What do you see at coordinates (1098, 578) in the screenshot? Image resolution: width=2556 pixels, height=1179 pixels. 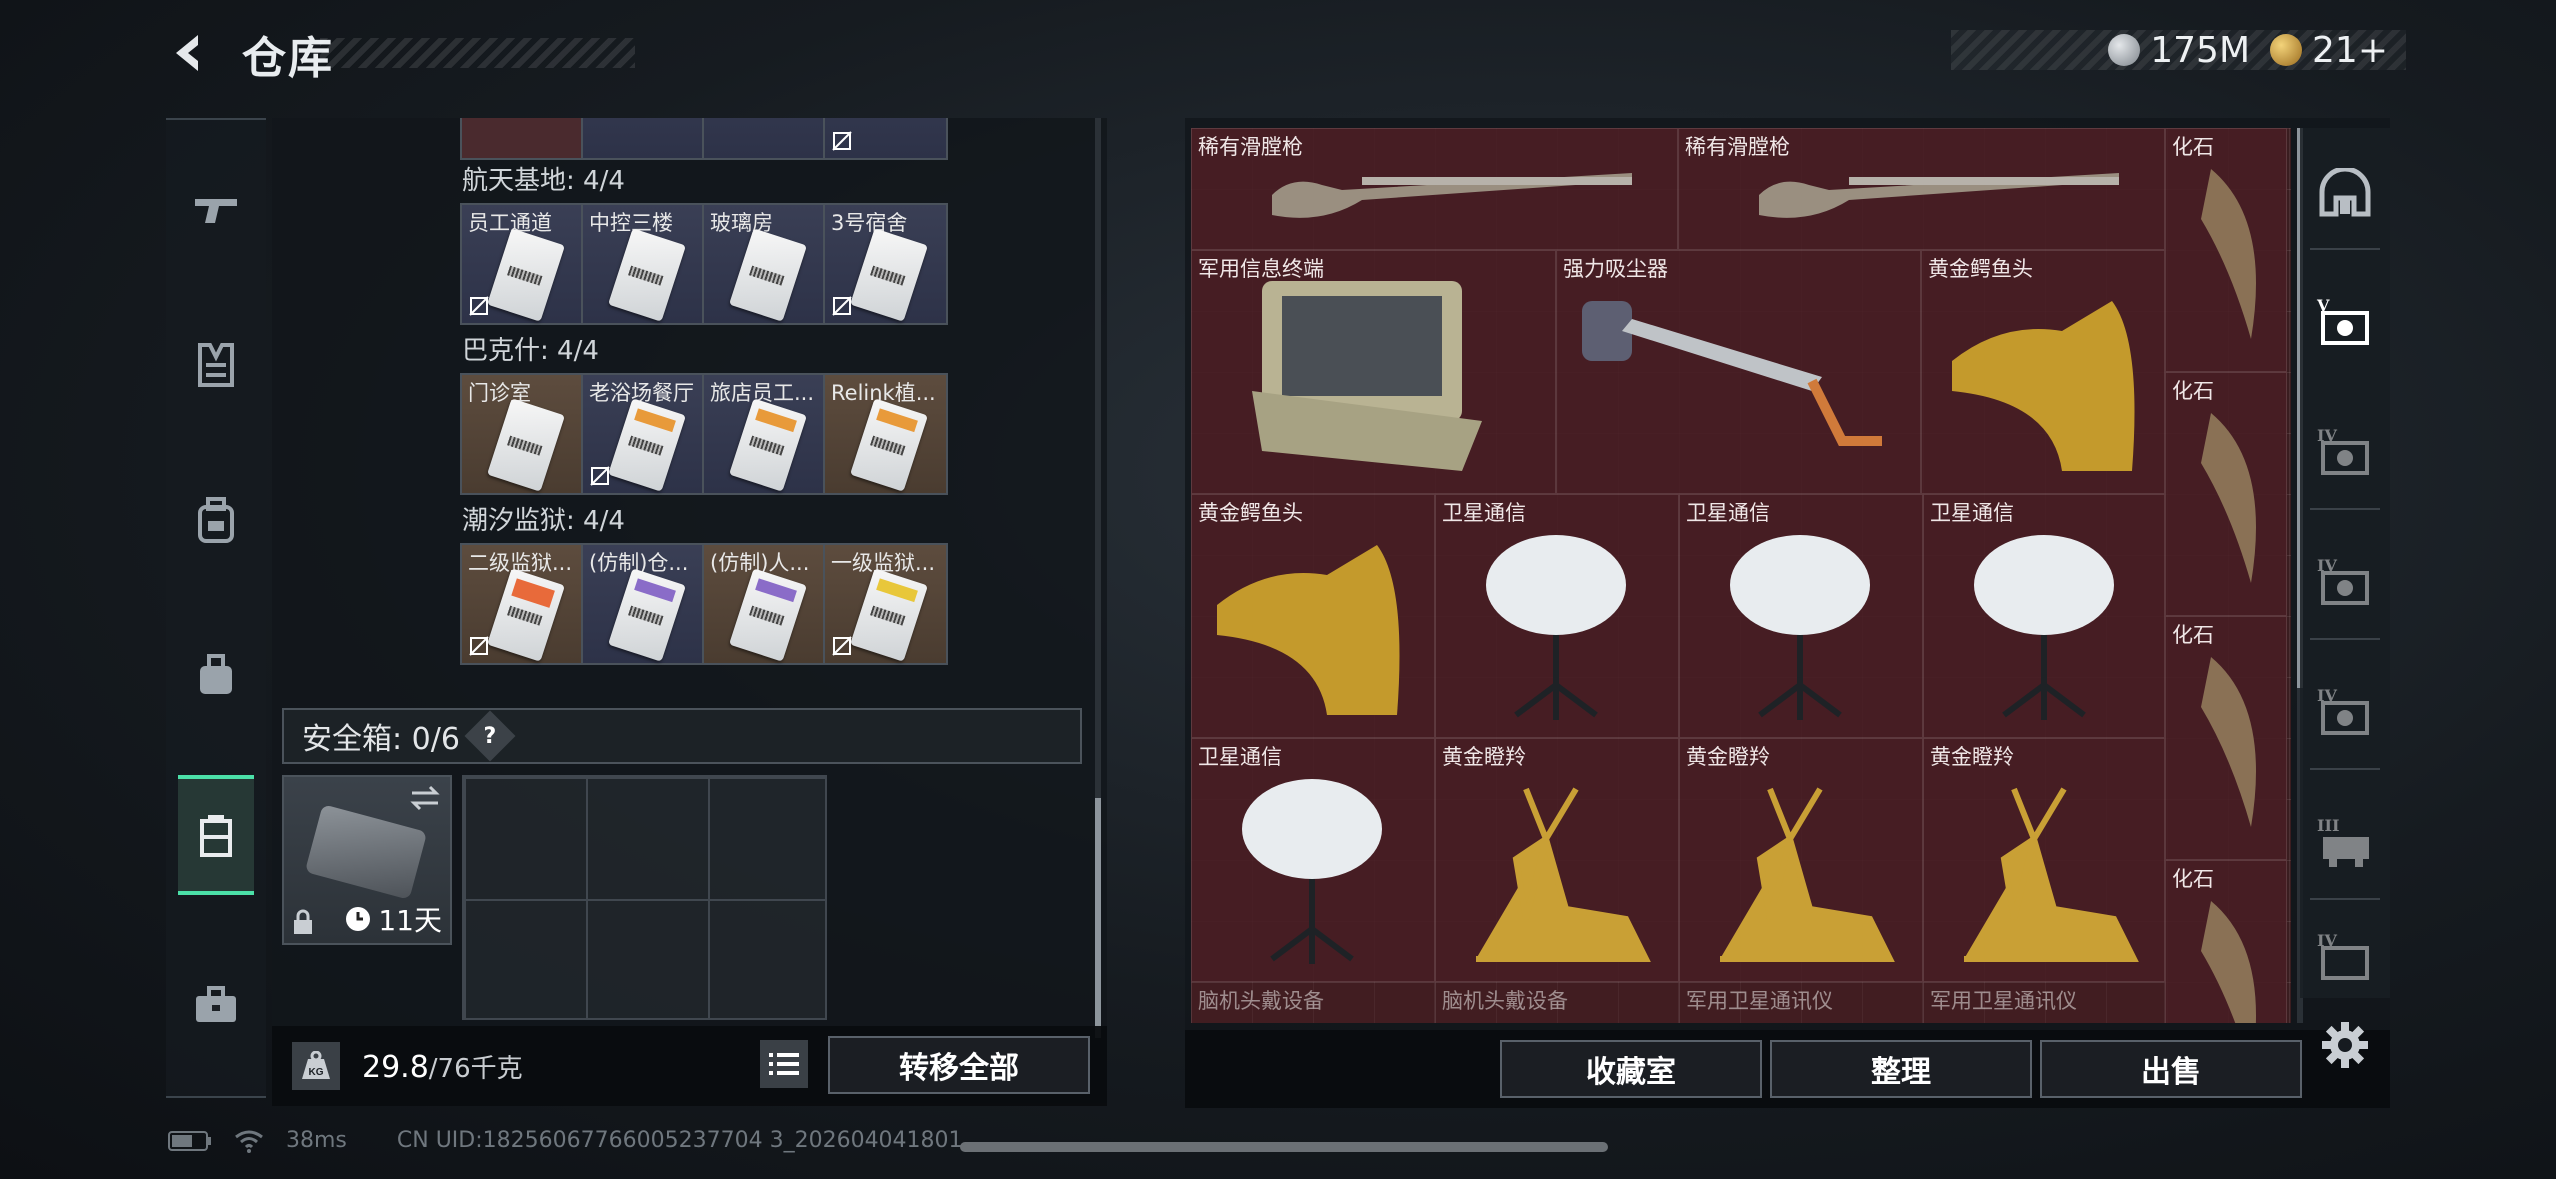 I see `left-scrollbar` at bounding box center [1098, 578].